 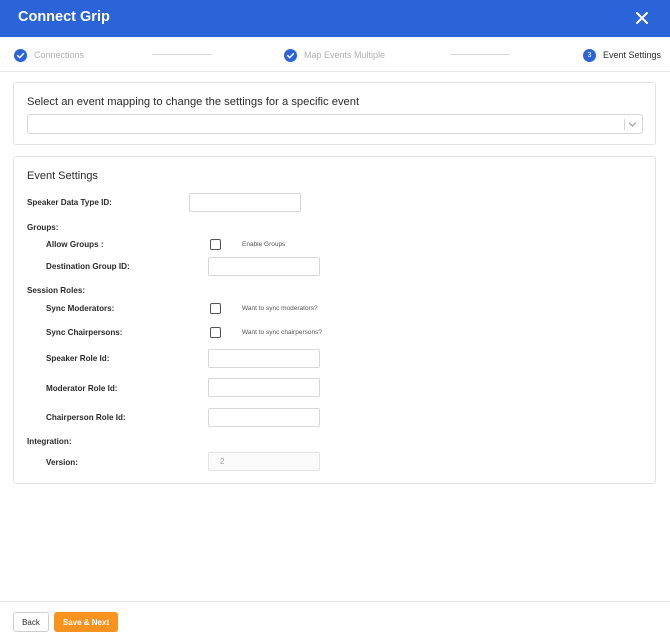 What do you see at coordinates (215, 332) in the screenshot?
I see `sync-chairpersons-checkbox` at bounding box center [215, 332].